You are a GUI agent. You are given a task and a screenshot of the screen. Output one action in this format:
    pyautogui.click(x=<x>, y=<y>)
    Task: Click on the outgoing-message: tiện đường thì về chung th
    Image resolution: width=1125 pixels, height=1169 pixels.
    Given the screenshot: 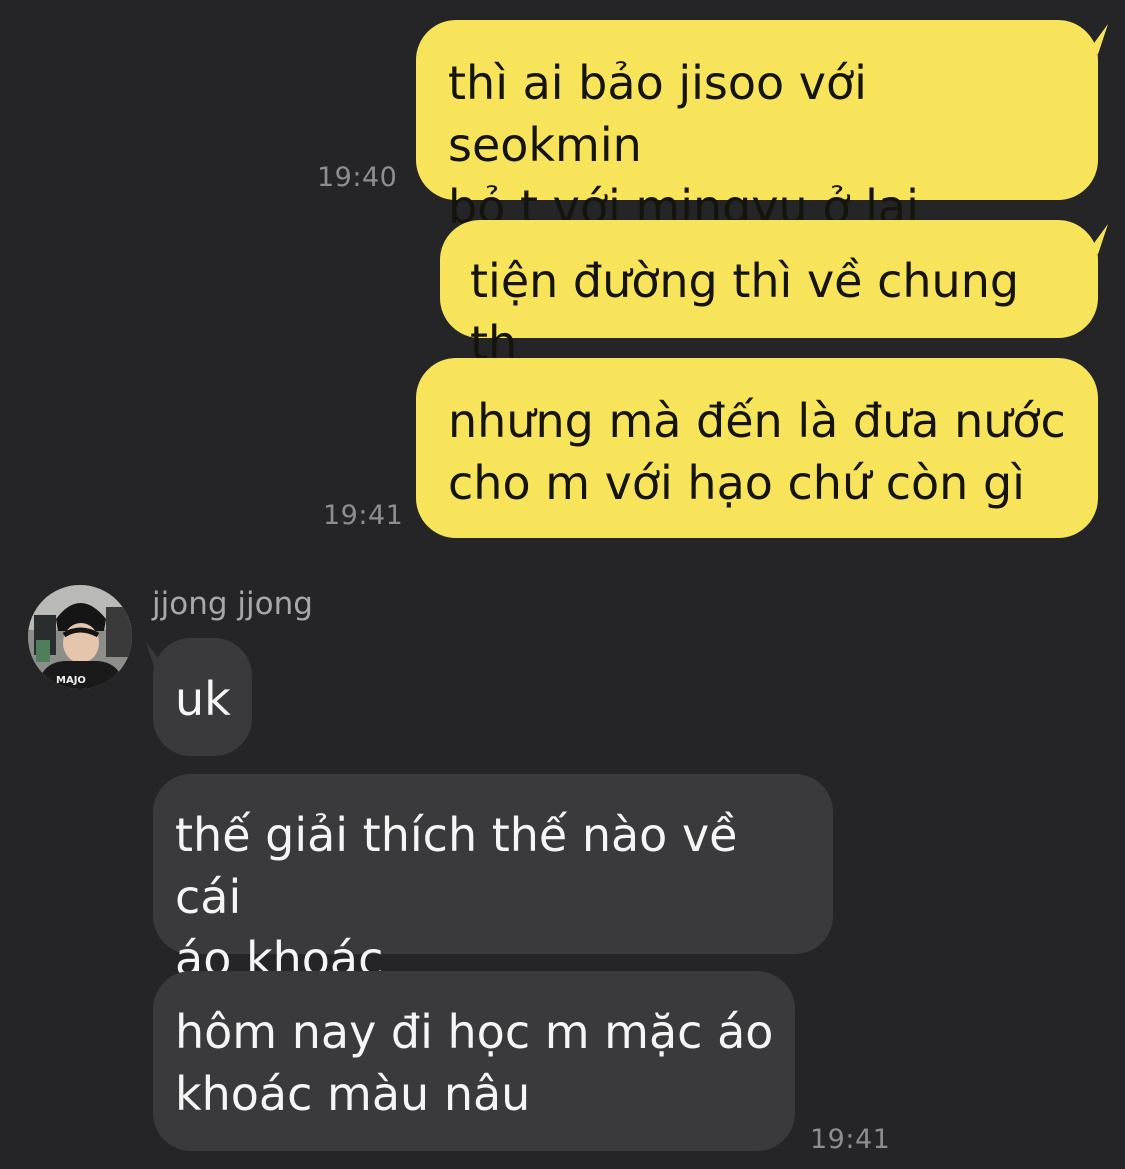 What is the action you would take?
    pyautogui.click(x=769, y=295)
    